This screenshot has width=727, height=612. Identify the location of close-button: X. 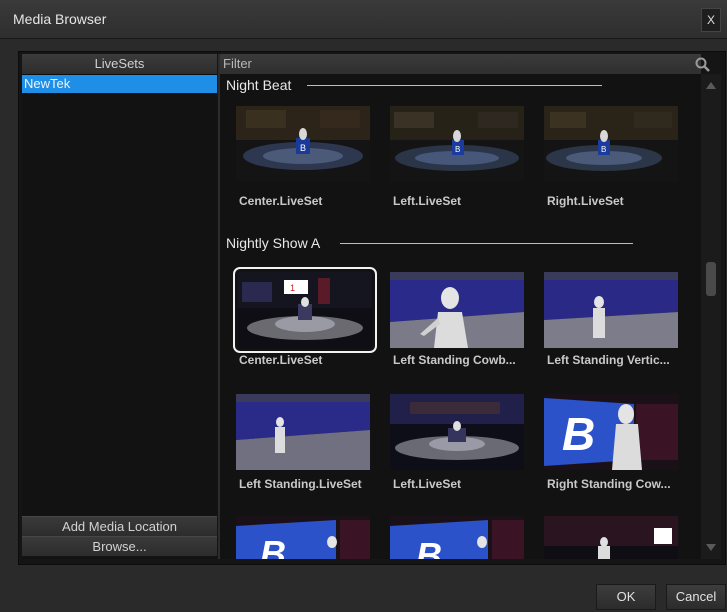
(711, 20).